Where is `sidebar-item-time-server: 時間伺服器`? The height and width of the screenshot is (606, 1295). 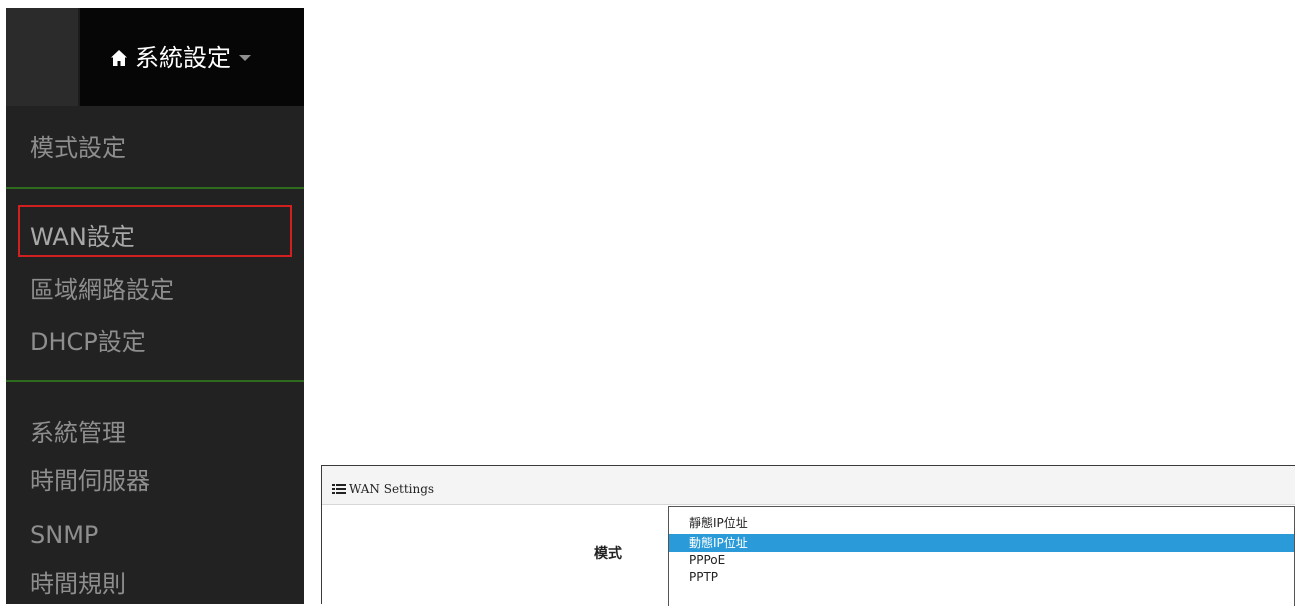
sidebar-item-time-server: 時間伺服器 is located at coordinates (90, 481).